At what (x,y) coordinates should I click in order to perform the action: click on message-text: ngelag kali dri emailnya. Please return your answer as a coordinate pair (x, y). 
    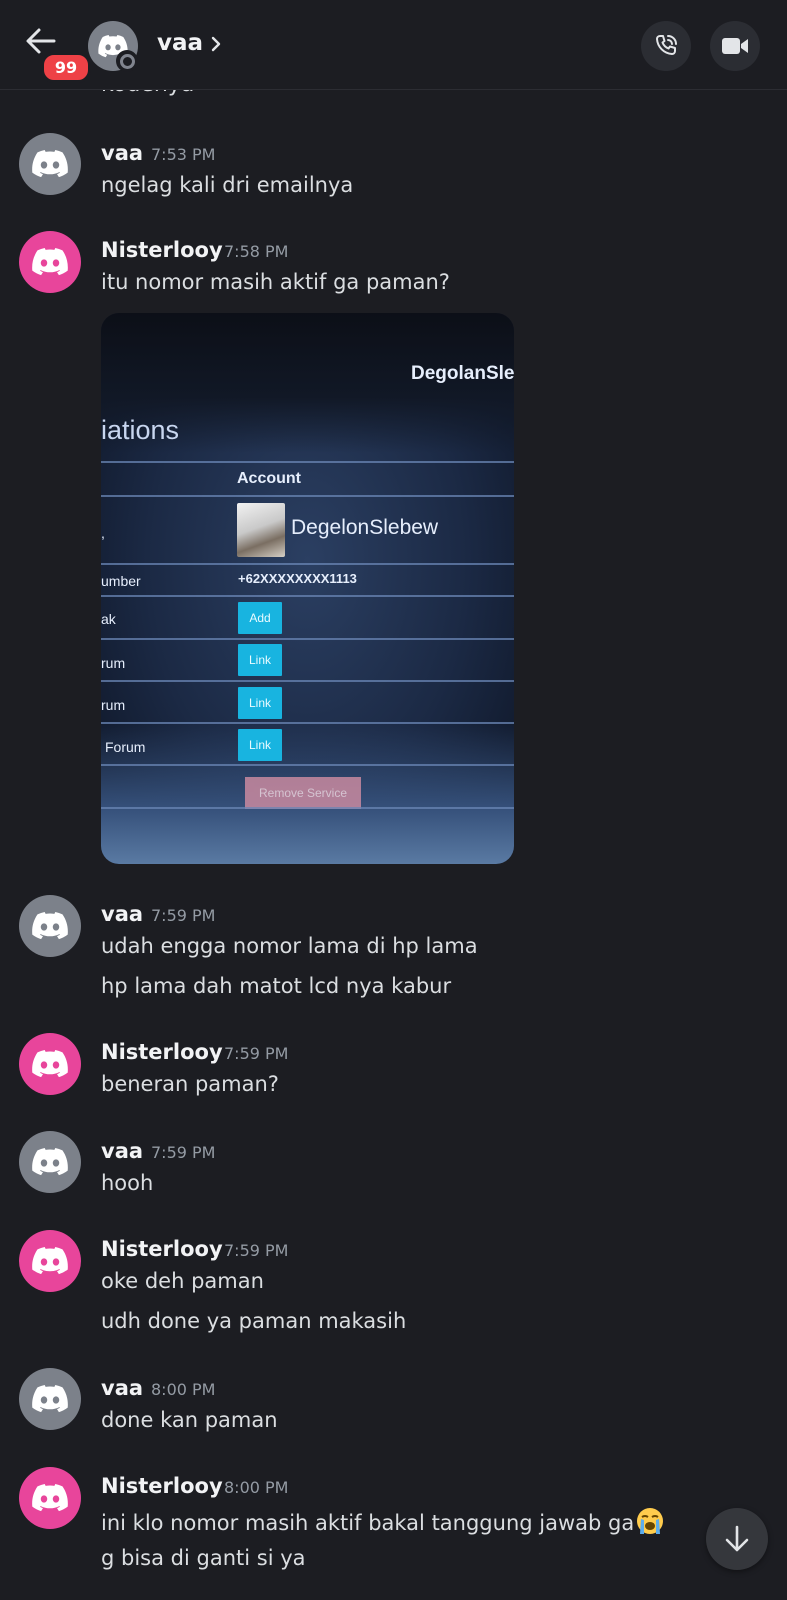
    Looking at the image, I should click on (227, 185).